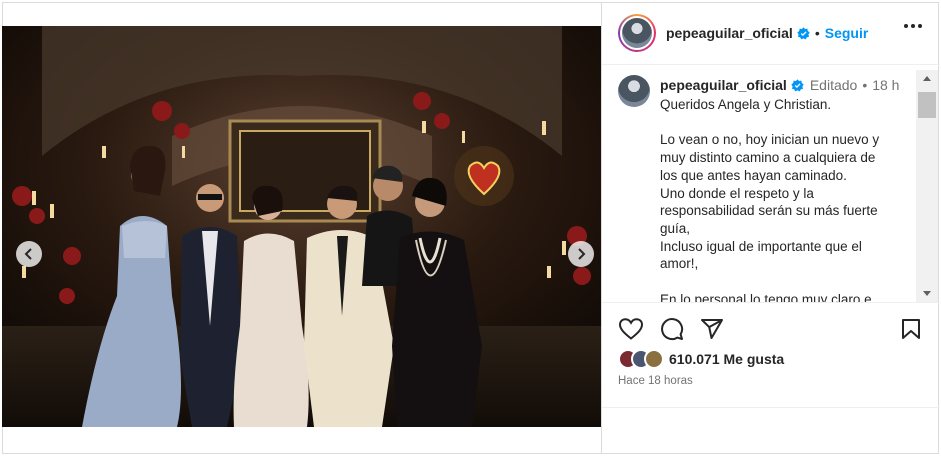 The image size is (941, 456). I want to click on add-comment-area, so click(771, 430).